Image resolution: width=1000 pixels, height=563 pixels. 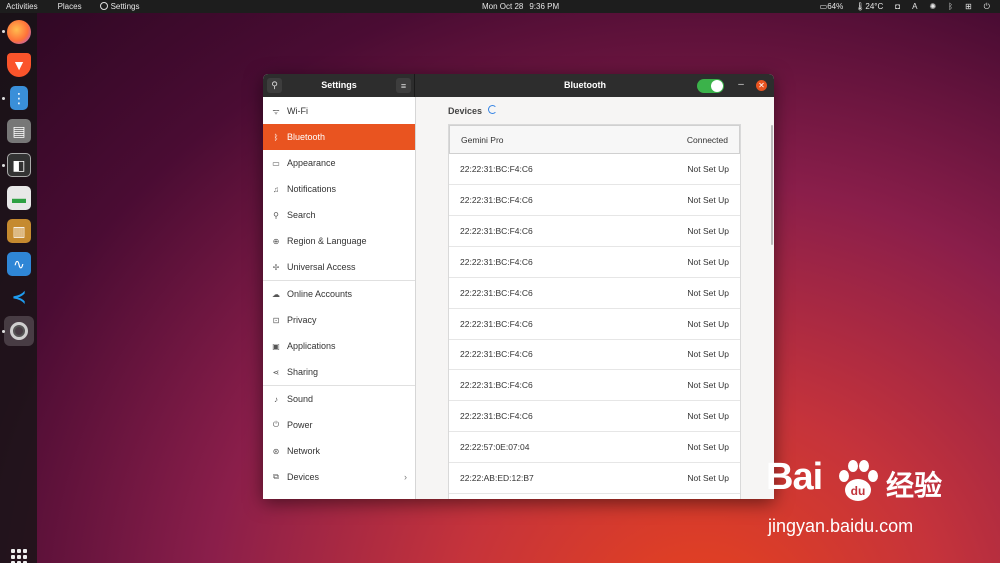 What do you see at coordinates (594, 448) in the screenshot?
I see `device-row: 22:22:57:0E:07:04 Not Set Up` at bounding box center [594, 448].